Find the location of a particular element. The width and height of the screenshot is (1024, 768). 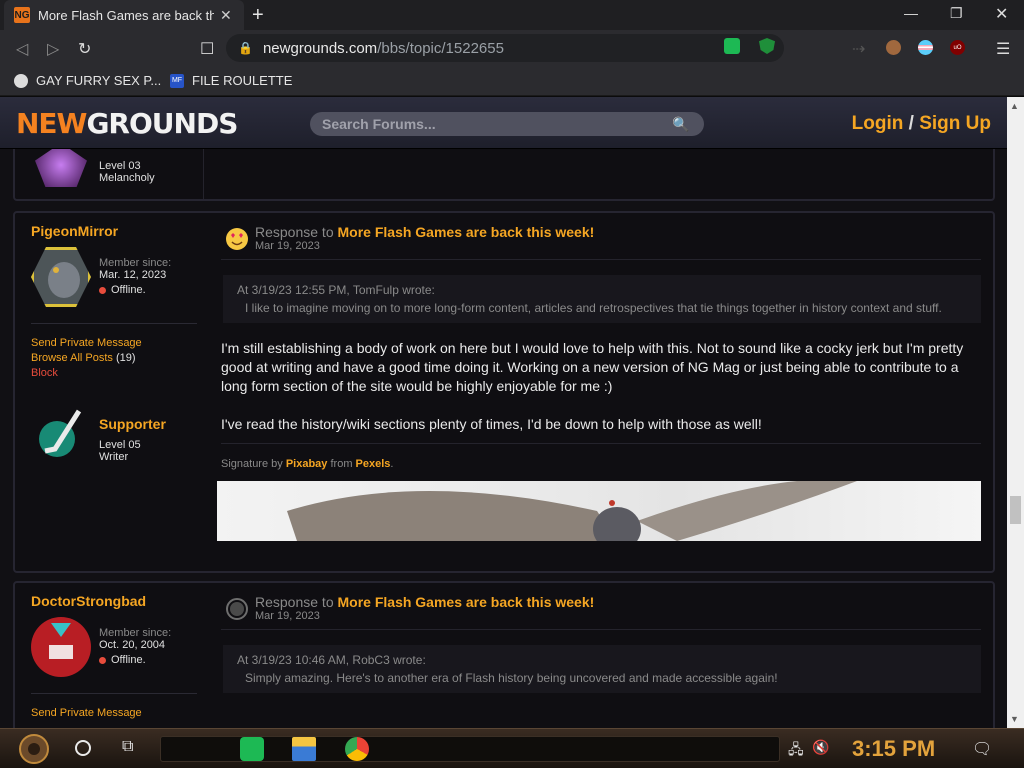

browser-tab: NG More Flash Games are back this ✕ is located at coordinates (124, 15).